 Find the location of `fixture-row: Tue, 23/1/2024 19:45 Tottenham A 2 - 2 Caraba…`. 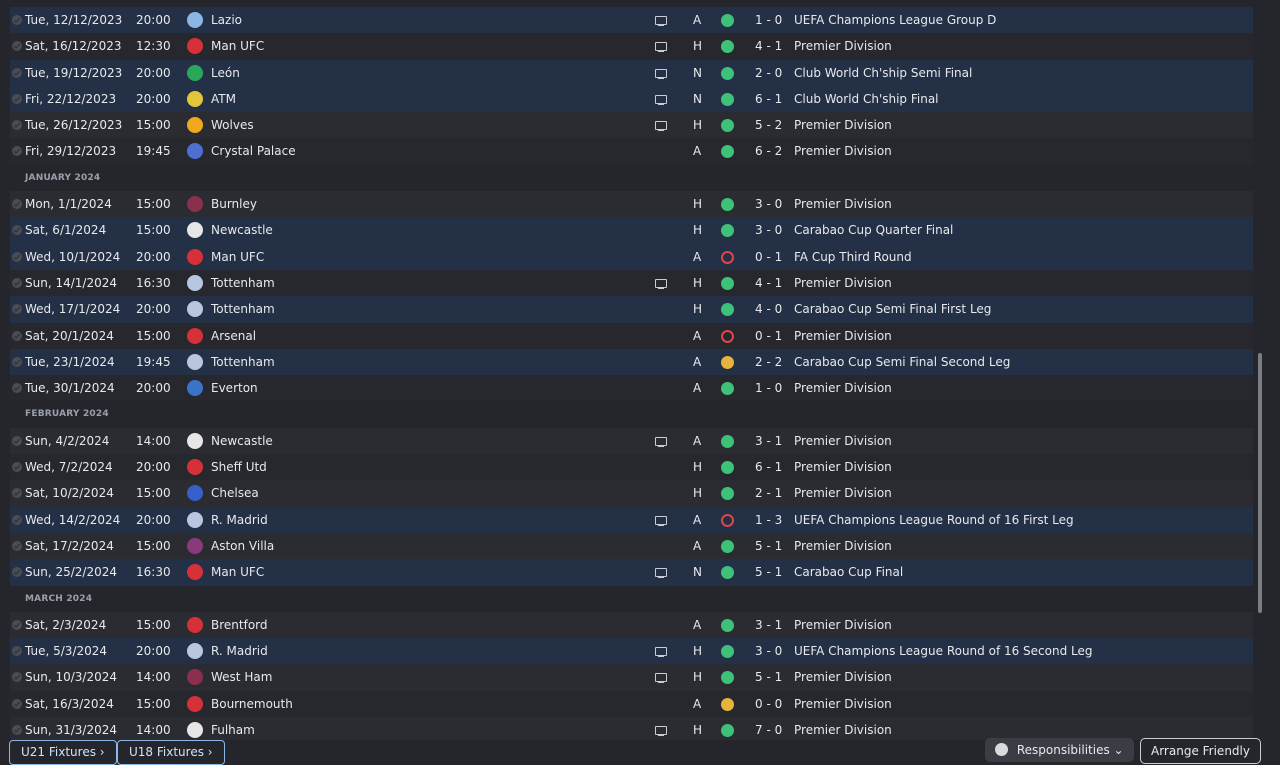

fixture-row: Tue, 23/1/2024 19:45 Tottenham A 2 - 2 Caraba… is located at coordinates (631, 362).